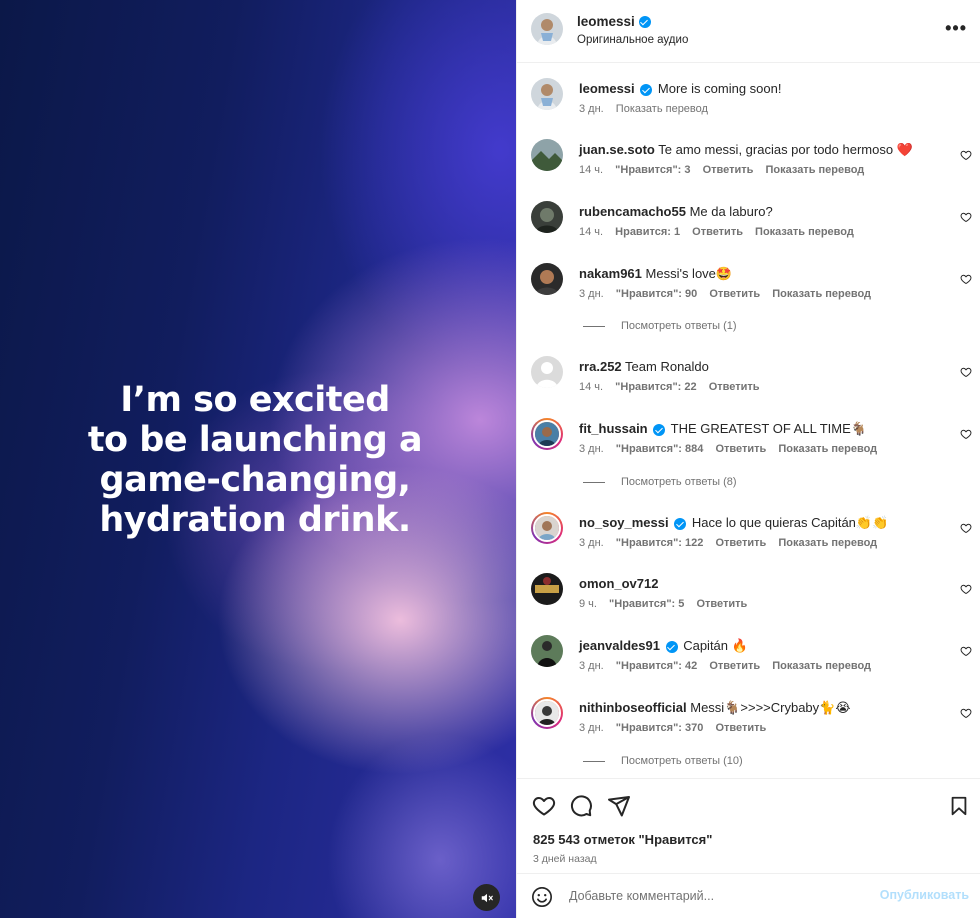 This screenshot has width=980, height=918. Describe the element at coordinates (619, 645) in the screenshot. I see `comment-username: jeanvaldes91` at that location.